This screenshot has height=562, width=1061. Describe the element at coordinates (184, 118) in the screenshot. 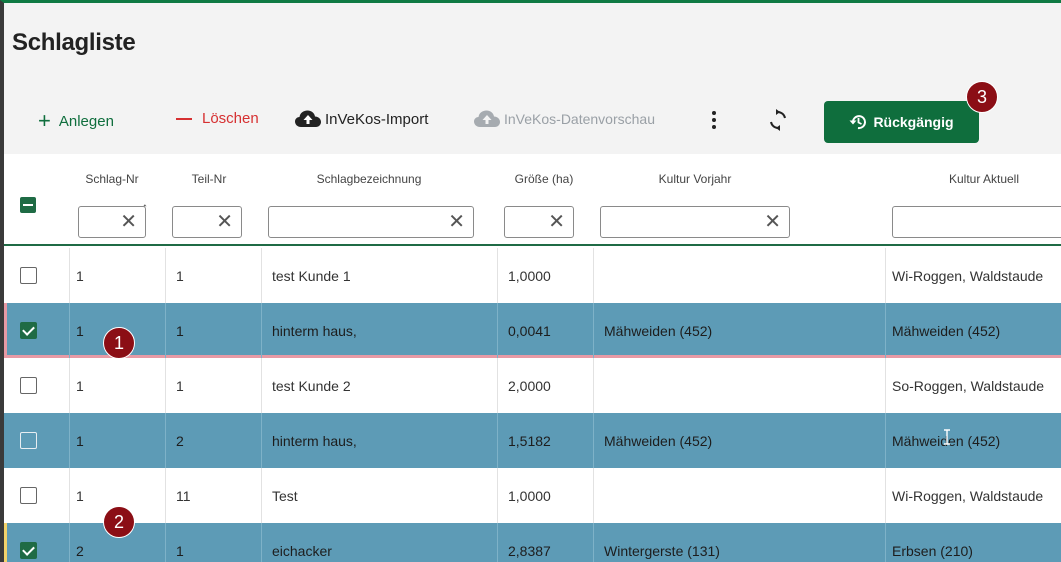

I see `minus-icon` at that location.